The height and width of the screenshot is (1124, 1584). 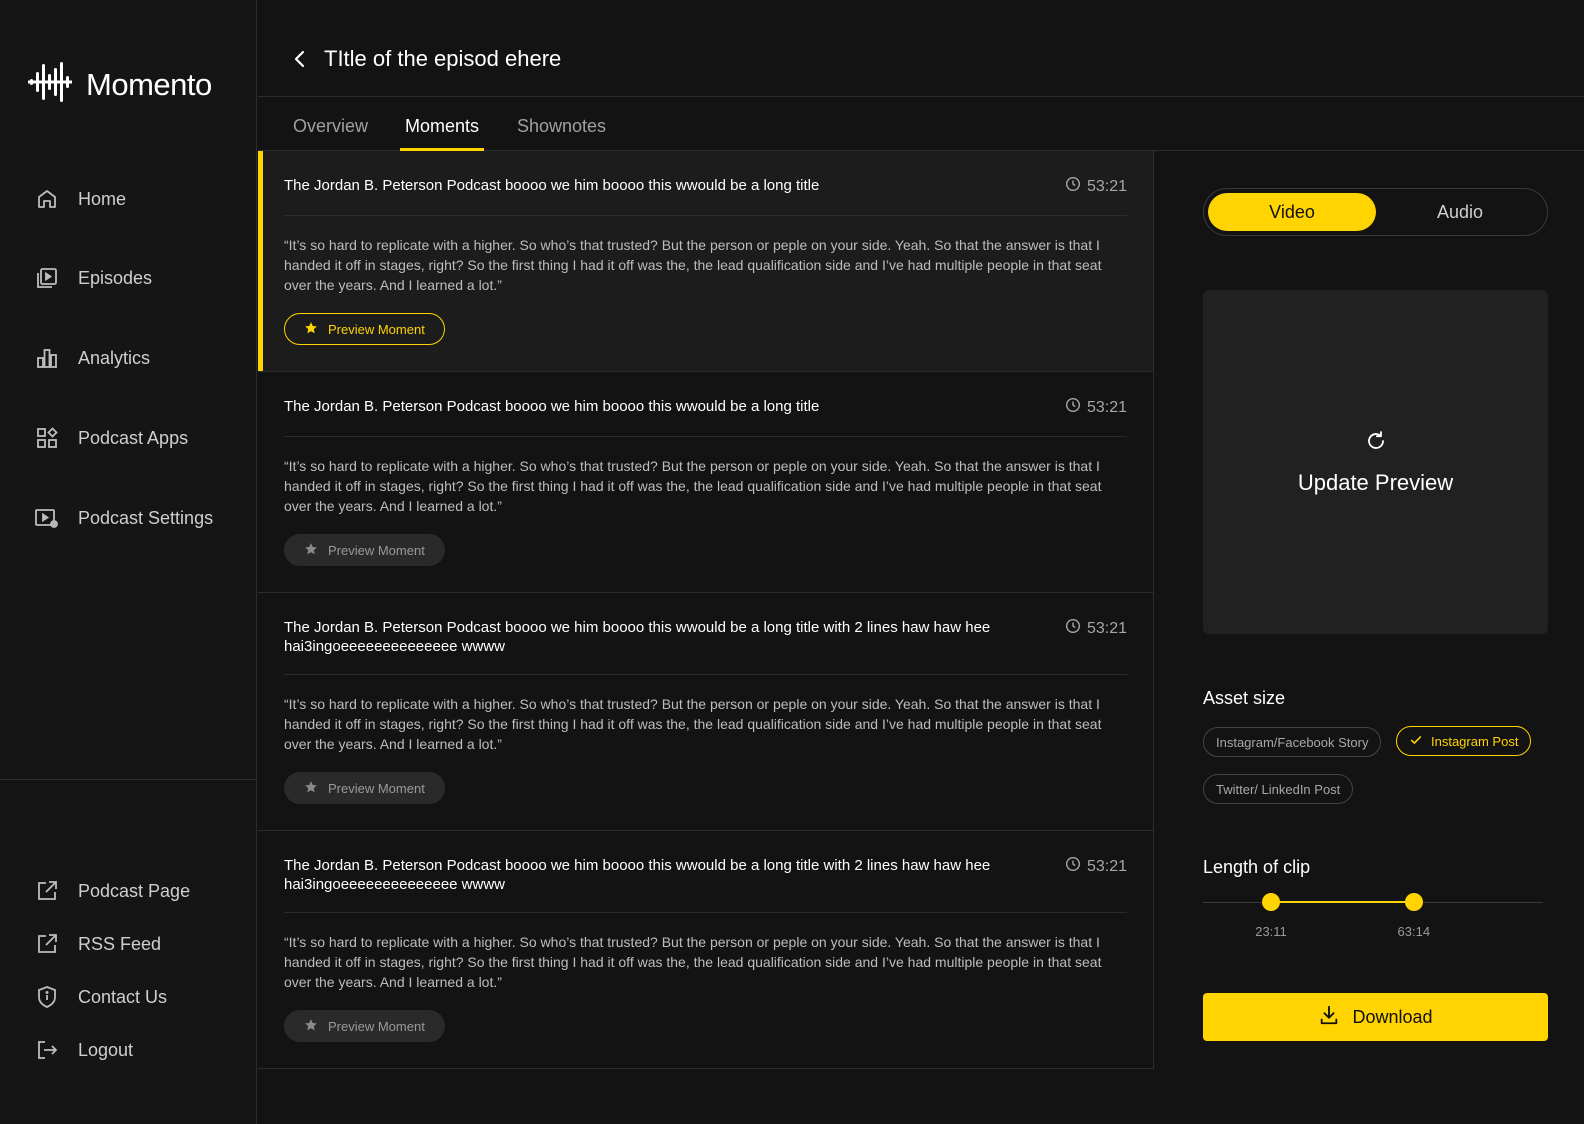 I want to click on update-preview-area: Update Preview, so click(x=1375, y=462).